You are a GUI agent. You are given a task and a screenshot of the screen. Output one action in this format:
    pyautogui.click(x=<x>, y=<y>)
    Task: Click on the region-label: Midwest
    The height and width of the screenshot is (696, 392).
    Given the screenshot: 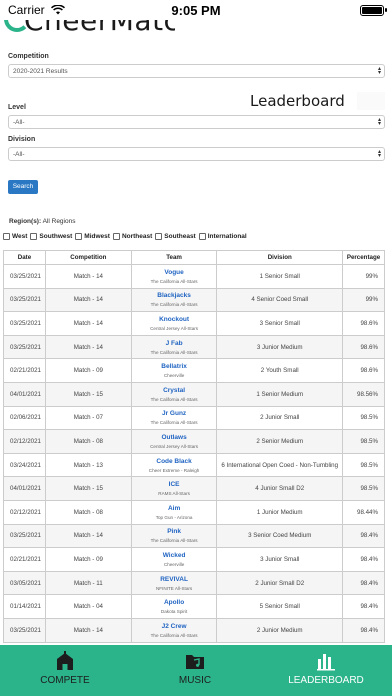 What is the action you would take?
    pyautogui.click(x=97, y=236)
    